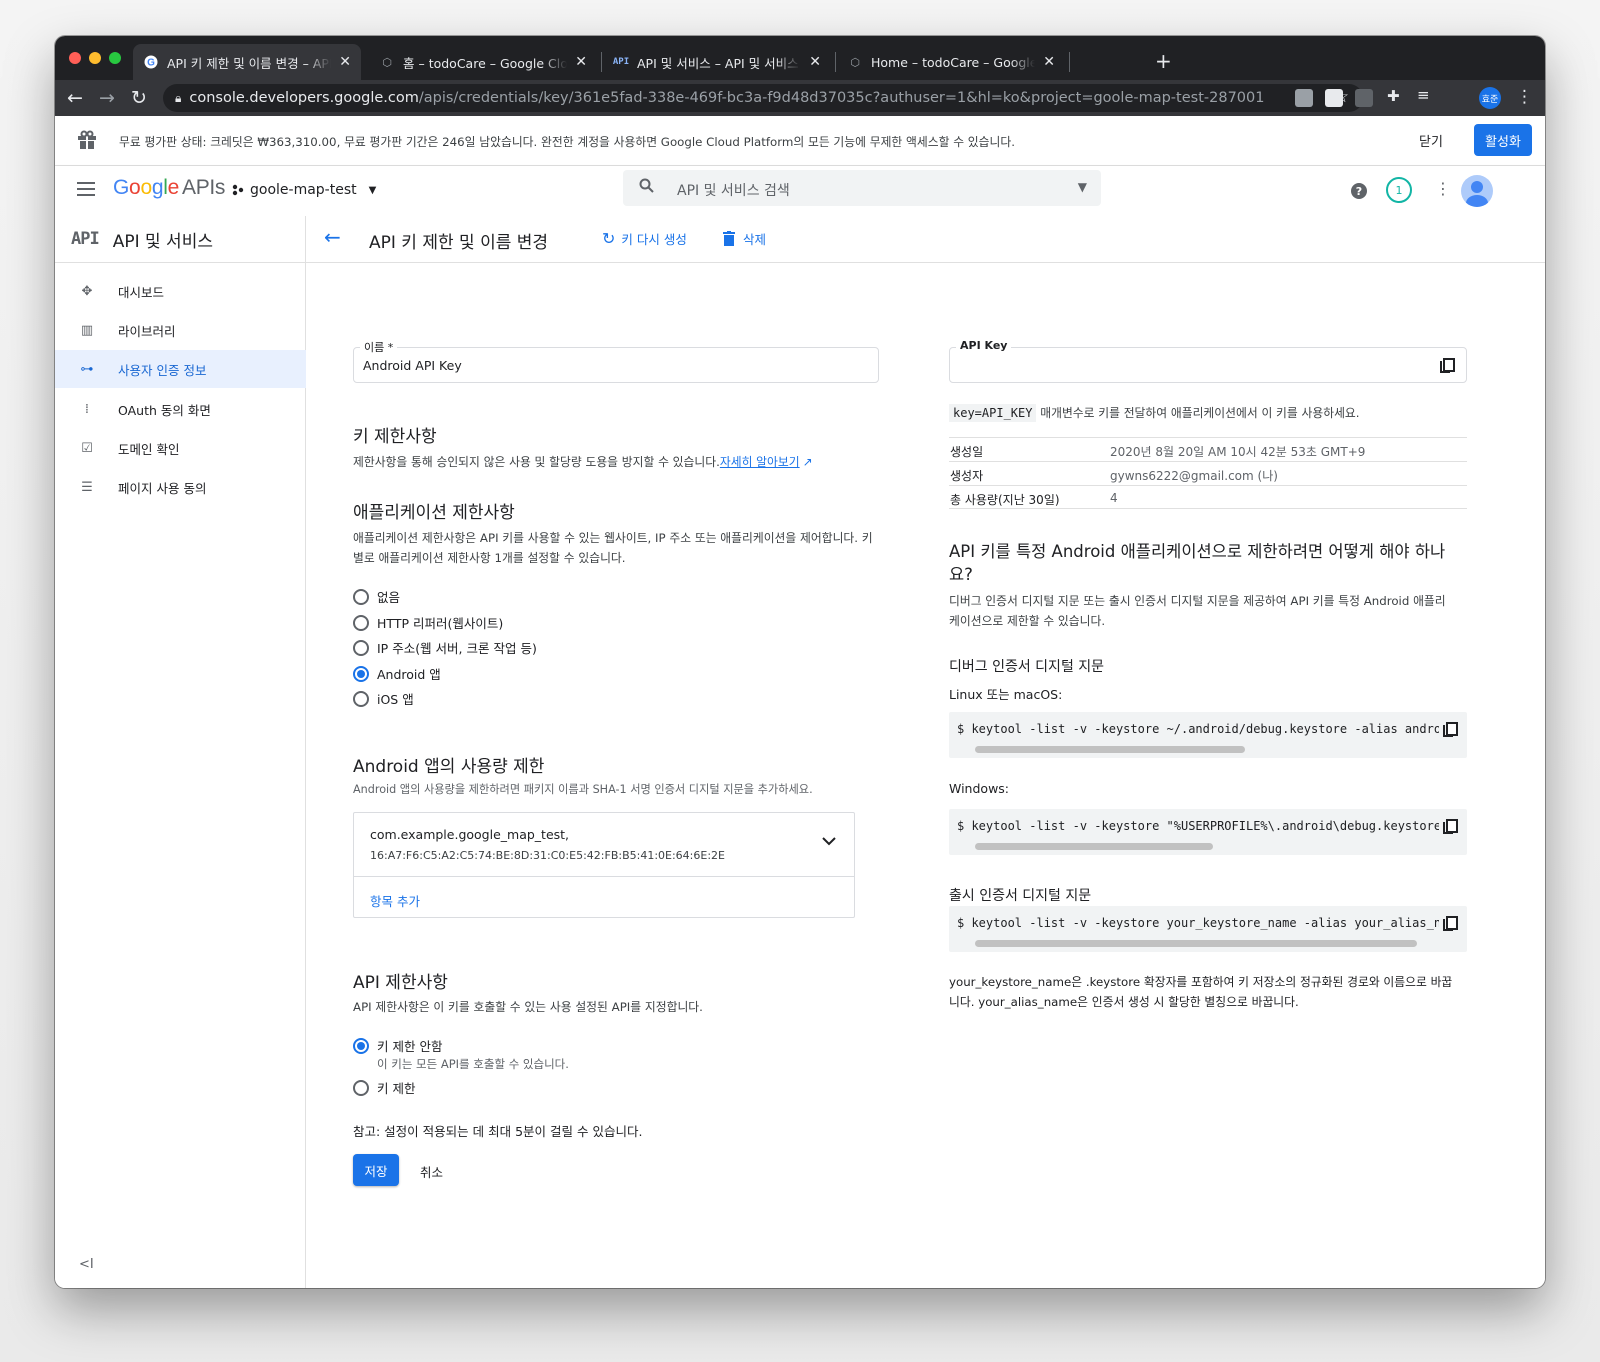 Image resolution: width=1600 pixels, height=1362 pixels. What do you see at coordinates (984, 345) in the screenshot?
I see `api-key-label: API Key` at bounding box center [984, 345].